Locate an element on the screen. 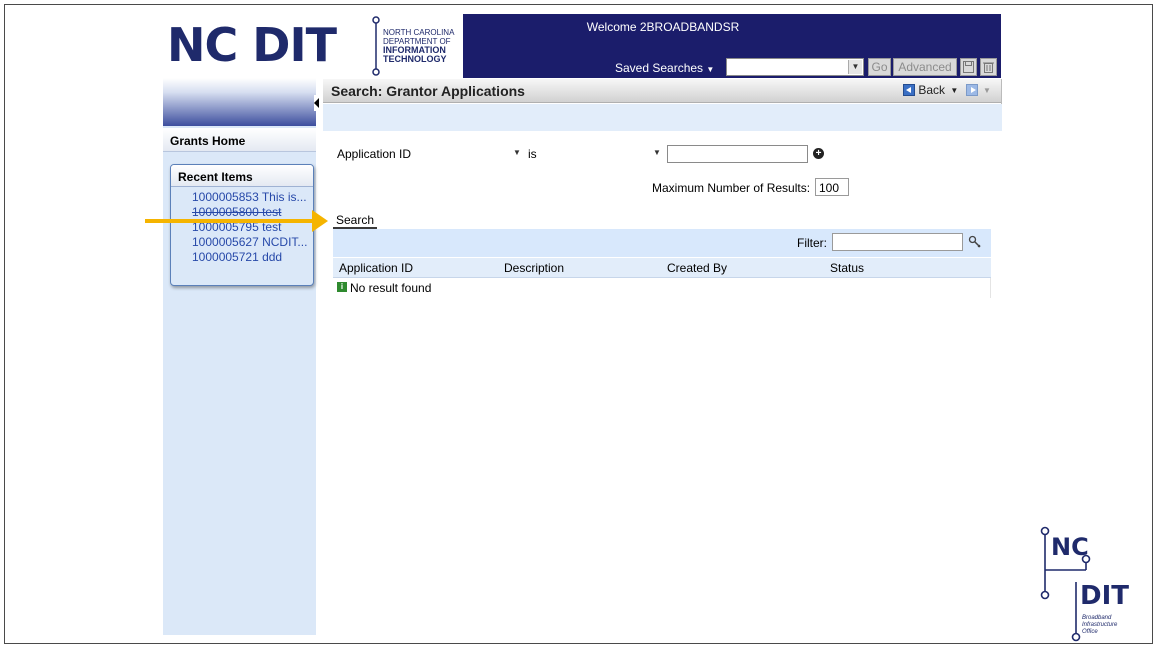 This screenshot has width=1157, height=648. left-sidebar is located at coordinates (239, 356).